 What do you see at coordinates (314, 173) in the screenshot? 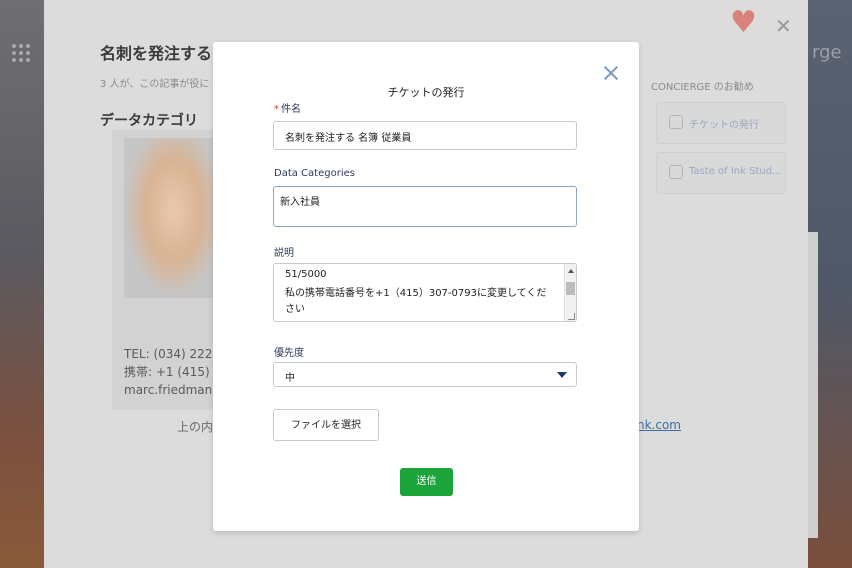
I see `data-categories-label: Data Categories` at bounding box center [314, 173].